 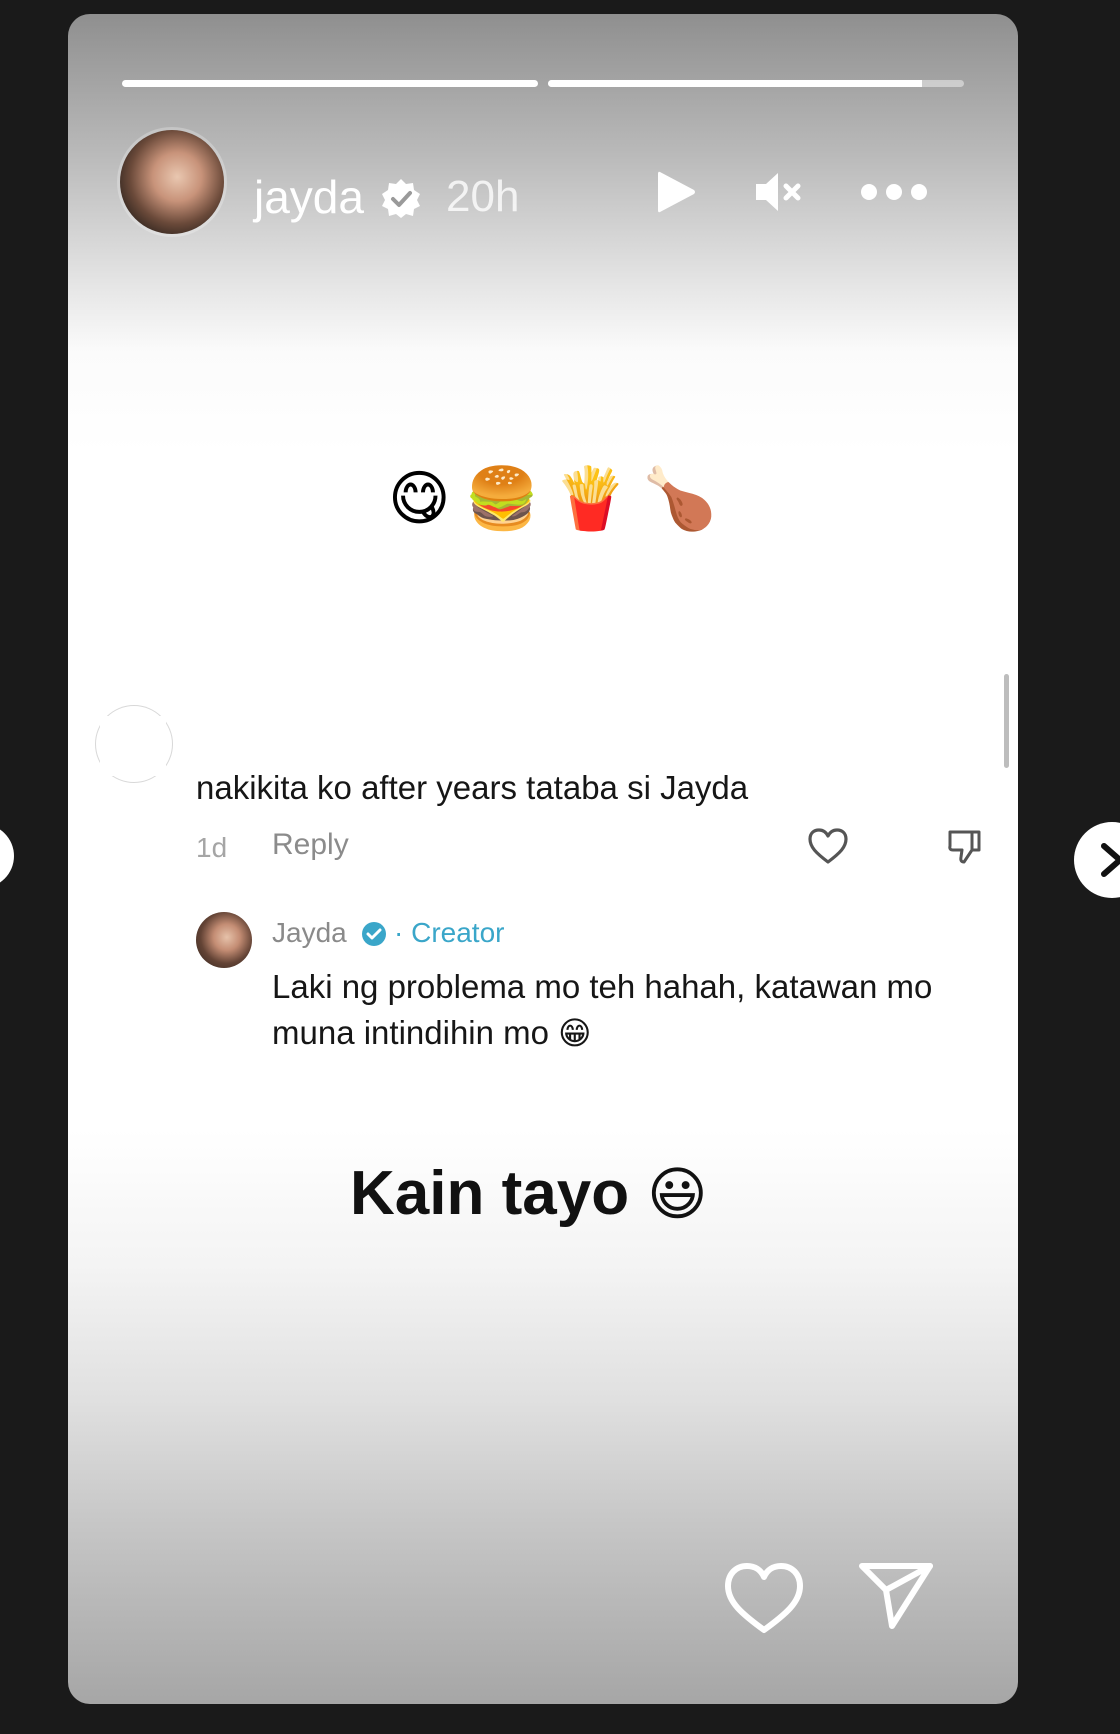 What do you see at coordinates (224, 940) in the screenshot?
I see `reply-author-avatar` at bounding box center [224, 940].